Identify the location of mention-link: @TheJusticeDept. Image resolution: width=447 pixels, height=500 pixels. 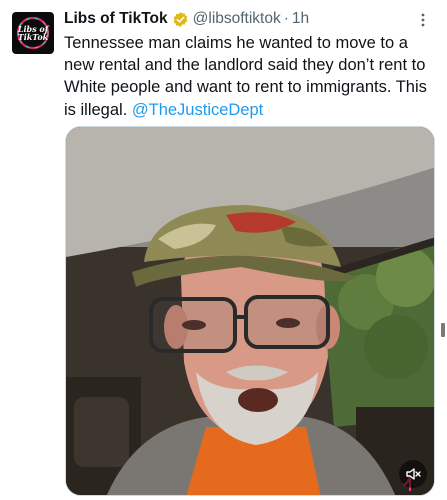
(197, 110).